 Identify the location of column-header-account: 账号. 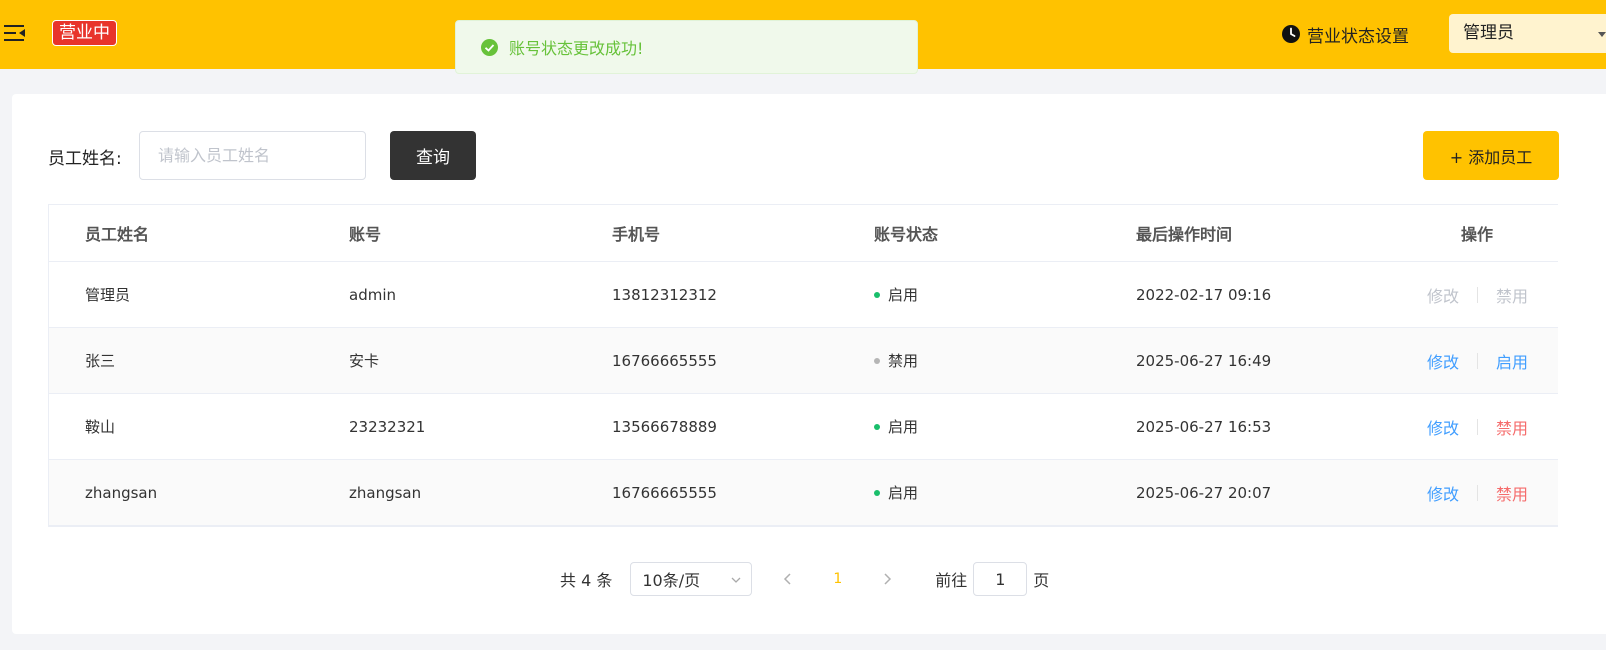
(365, 234).